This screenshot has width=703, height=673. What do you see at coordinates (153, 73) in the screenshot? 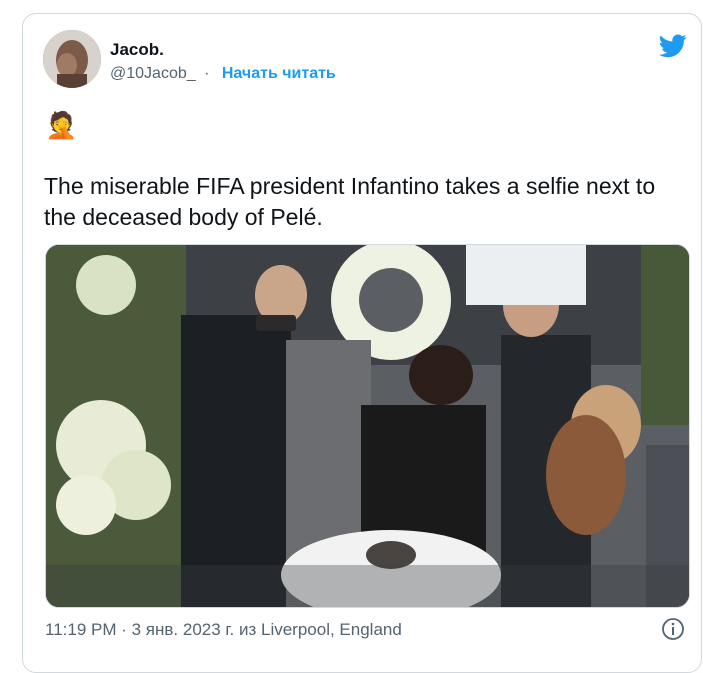
I see `author-handle: @10Jacob_` at bounding box center [153, 73].